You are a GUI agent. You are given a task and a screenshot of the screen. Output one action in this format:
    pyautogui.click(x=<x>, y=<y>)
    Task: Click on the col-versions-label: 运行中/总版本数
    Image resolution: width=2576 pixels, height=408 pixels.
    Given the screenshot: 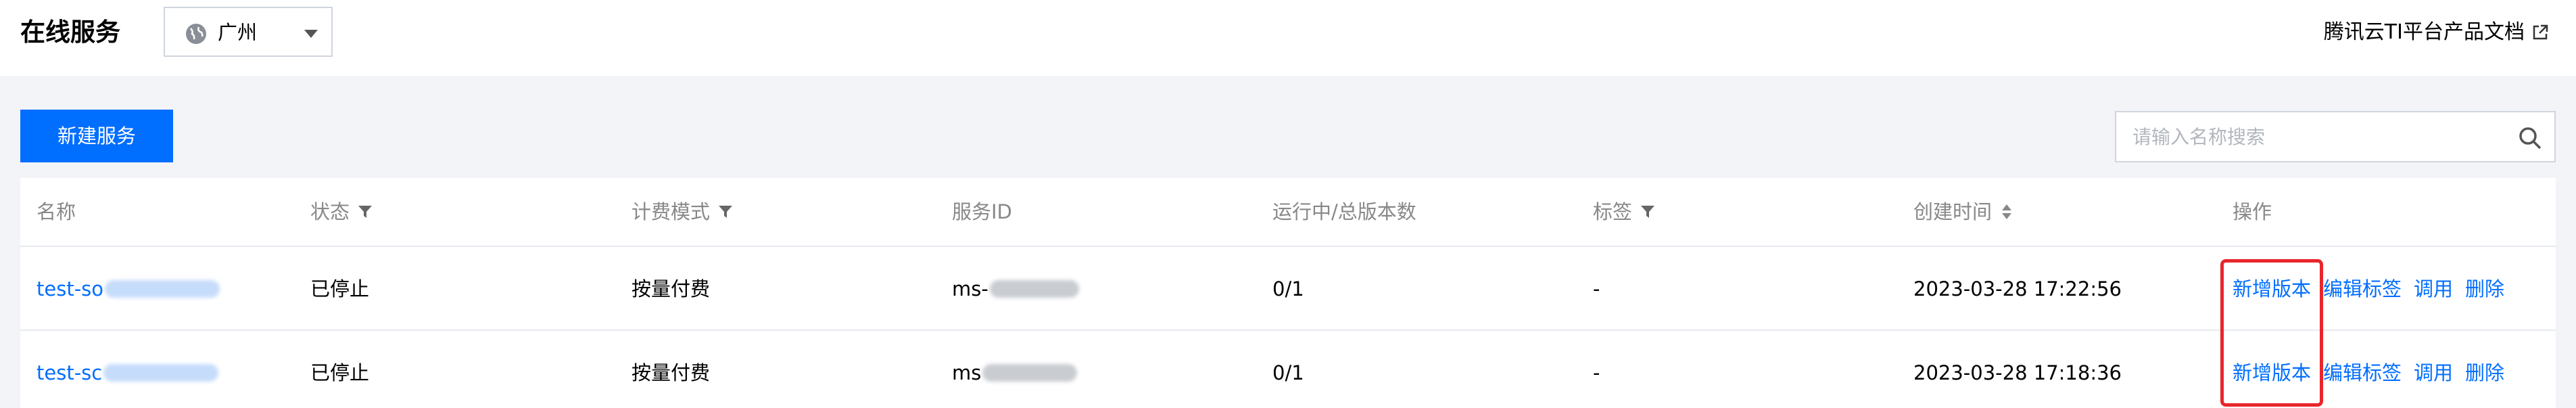 What is the action you would take?
    pyautogui.click(x=1344, y=212)
    